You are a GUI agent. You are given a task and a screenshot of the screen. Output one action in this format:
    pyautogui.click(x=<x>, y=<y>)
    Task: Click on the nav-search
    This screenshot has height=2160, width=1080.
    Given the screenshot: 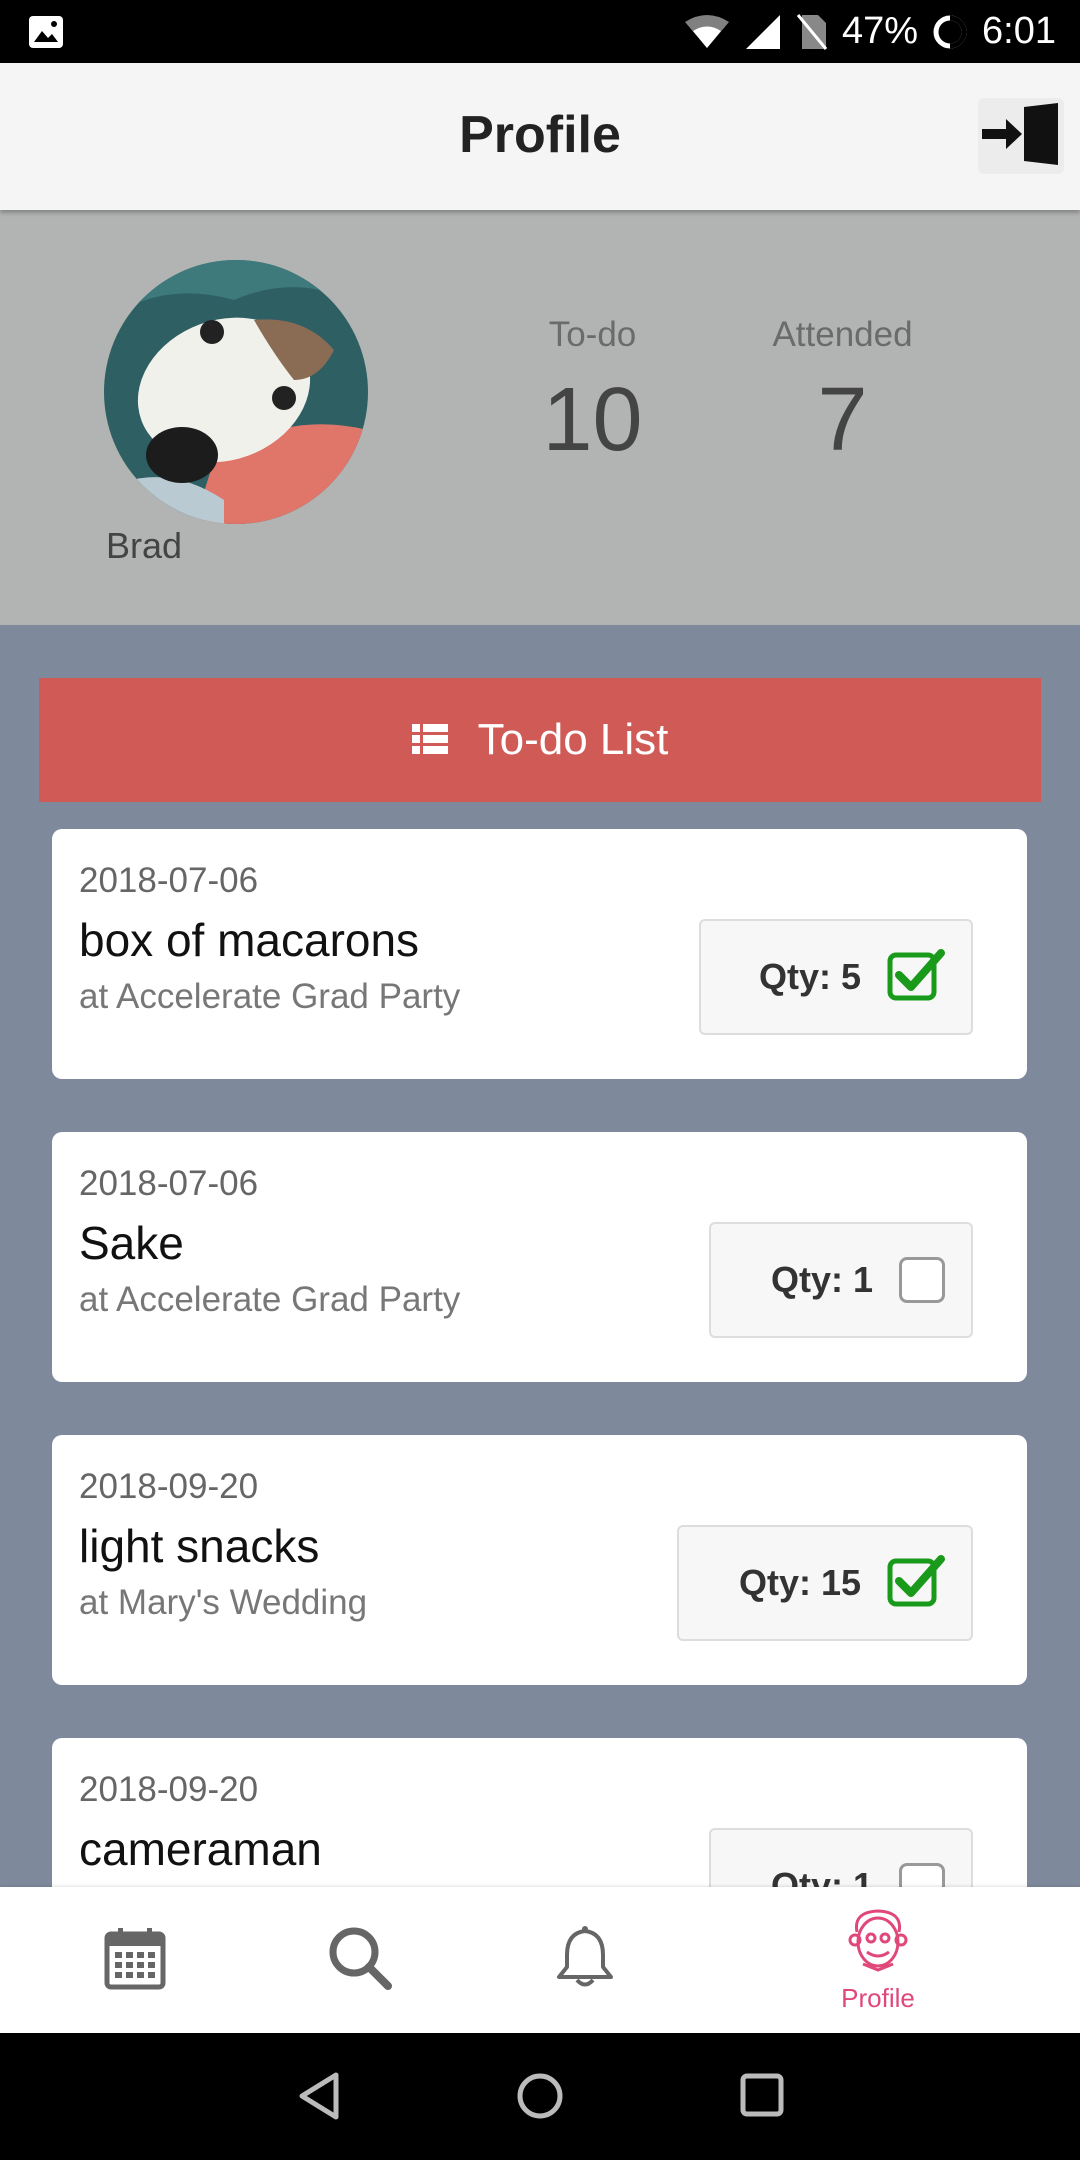 What is the action you would take?
    pyautogui.click(x=360, y=1960)
    